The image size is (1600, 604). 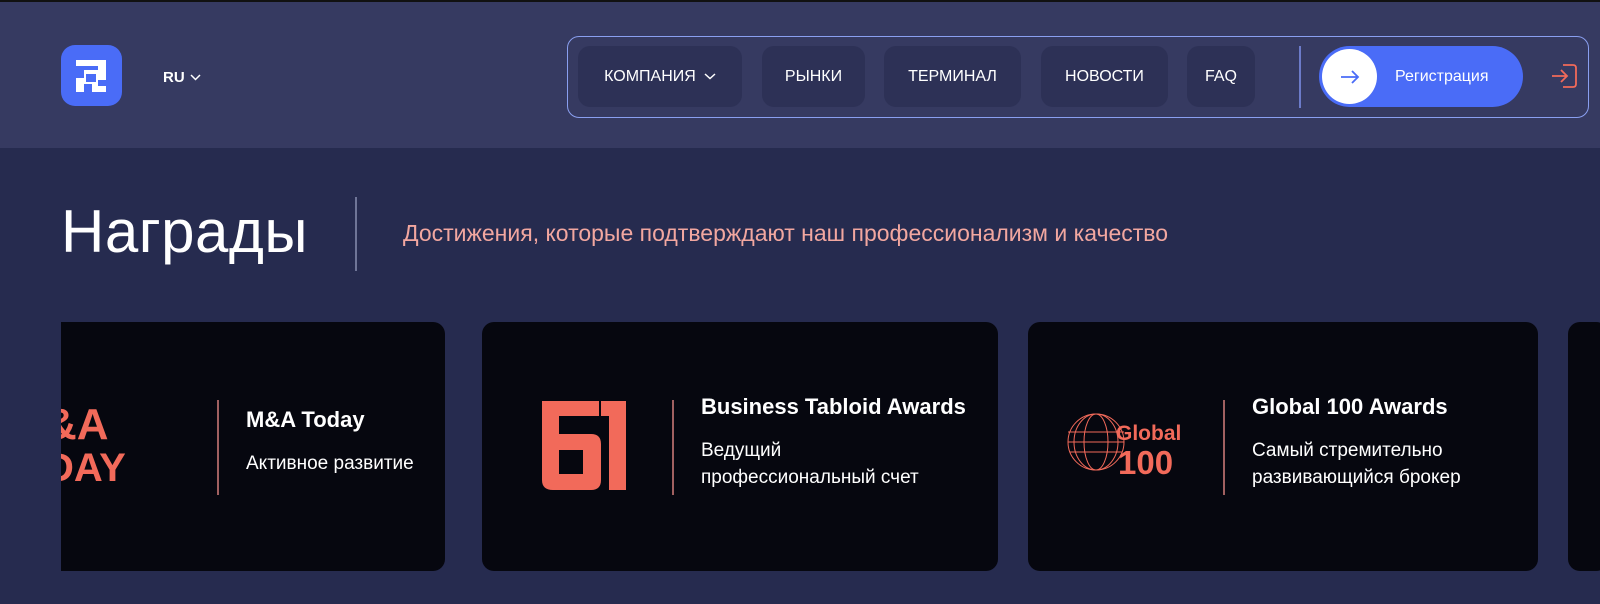 I want to click on nav-item-terminal: ТЕРМИНАЛ, so click(x=952, y=76).